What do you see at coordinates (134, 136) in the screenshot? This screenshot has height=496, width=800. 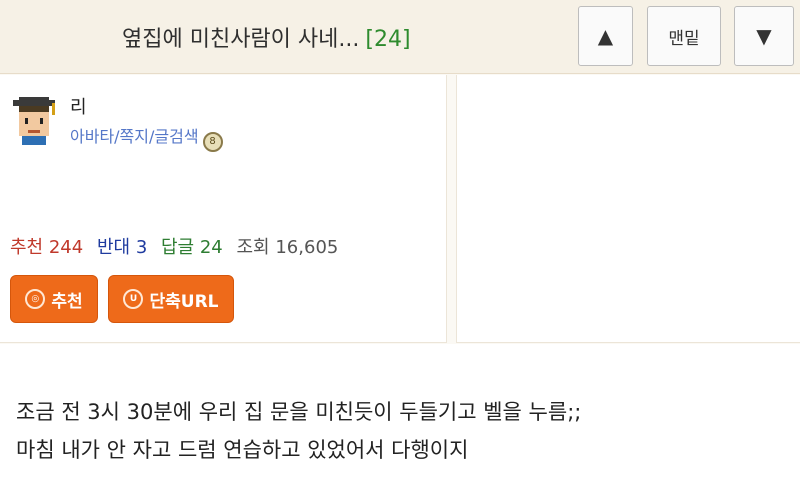 I see `author-links-text: 아바타/쪽지/글검색` at bounding box center [134, 136].